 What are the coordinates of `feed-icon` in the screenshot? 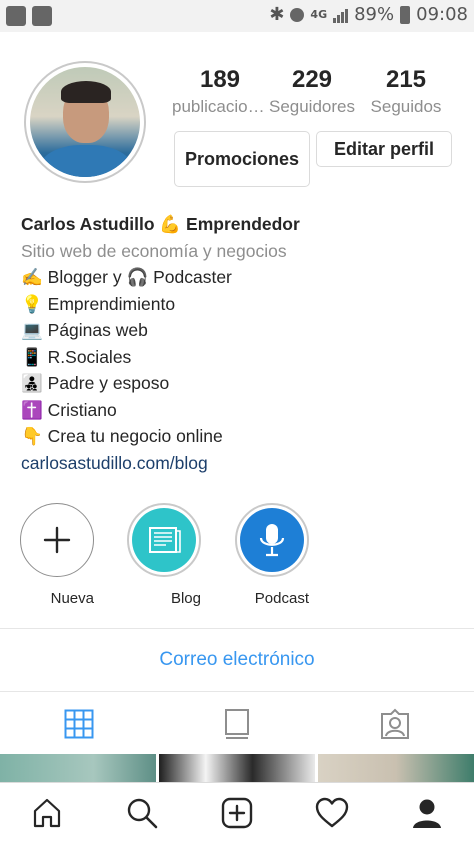 It's located at (237, 724).